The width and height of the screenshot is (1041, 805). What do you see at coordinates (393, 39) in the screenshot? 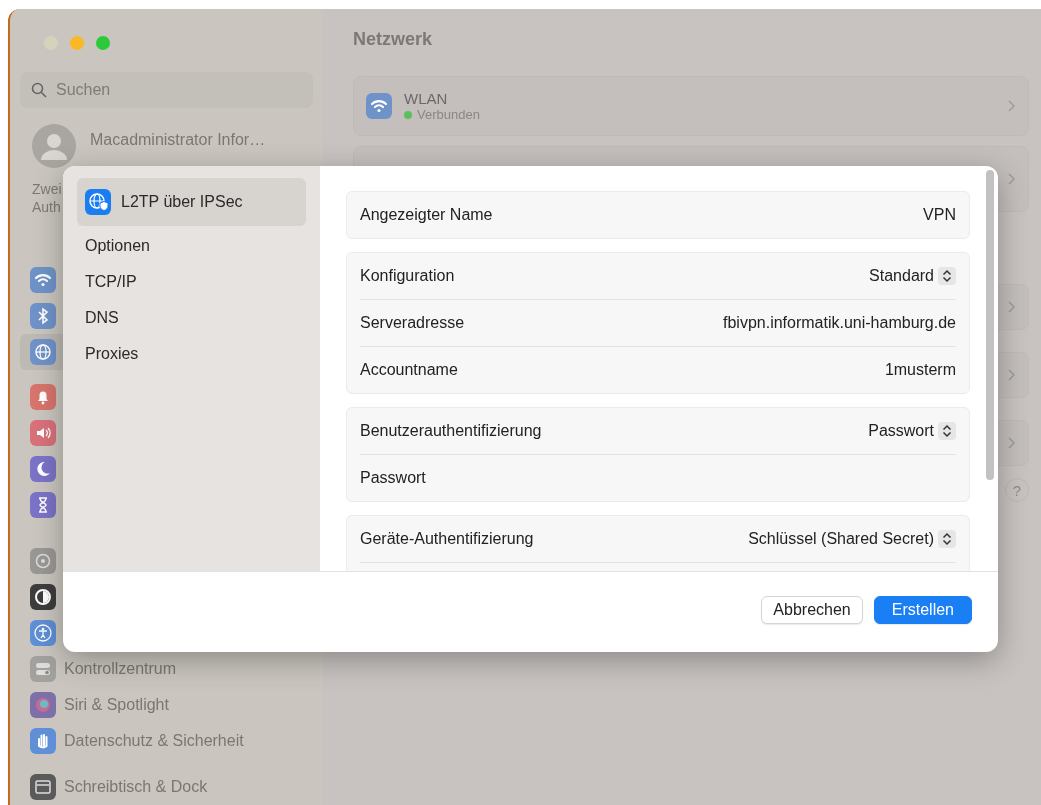
I see `window-title: Netzwerk` at bounding box center [393, 39].